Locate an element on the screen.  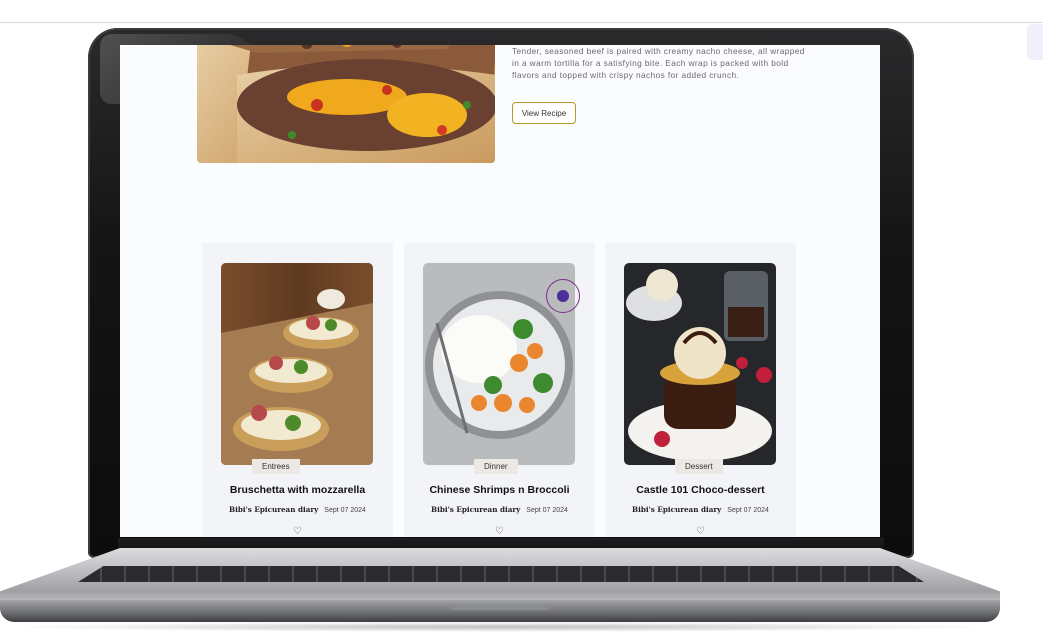
recipe-title: Bruschetta with mozzarella is located at coordinates (297, 490).